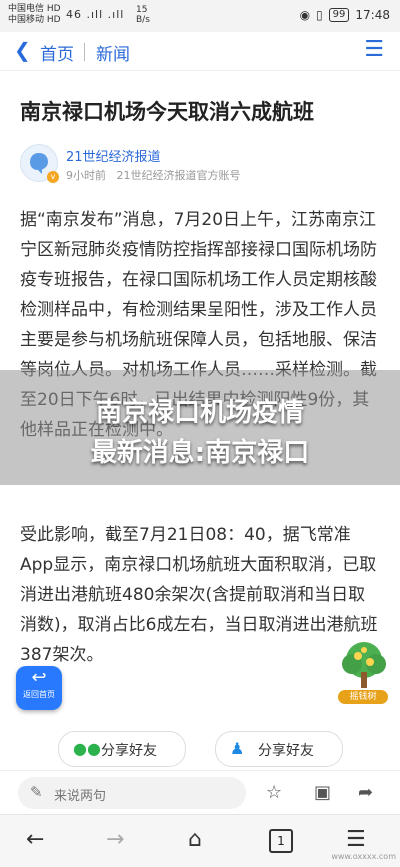  What do you see at coordinates (57, 52) in the screenshot?
I see `nav-home-link: 首页` at bounding box center [57, 52].